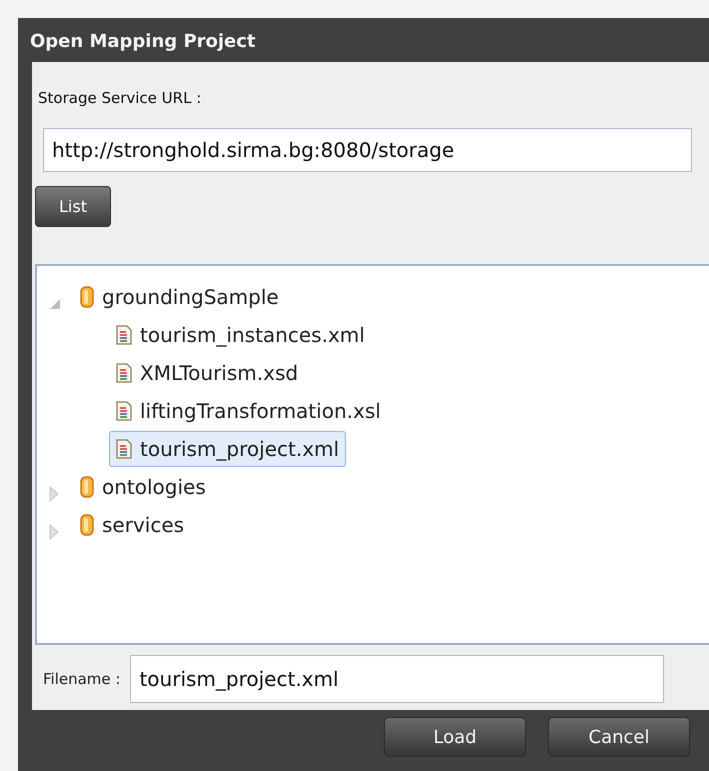 This screenshot has width=709, height=771. I want to click on folder-item: services, so click(132, 525).